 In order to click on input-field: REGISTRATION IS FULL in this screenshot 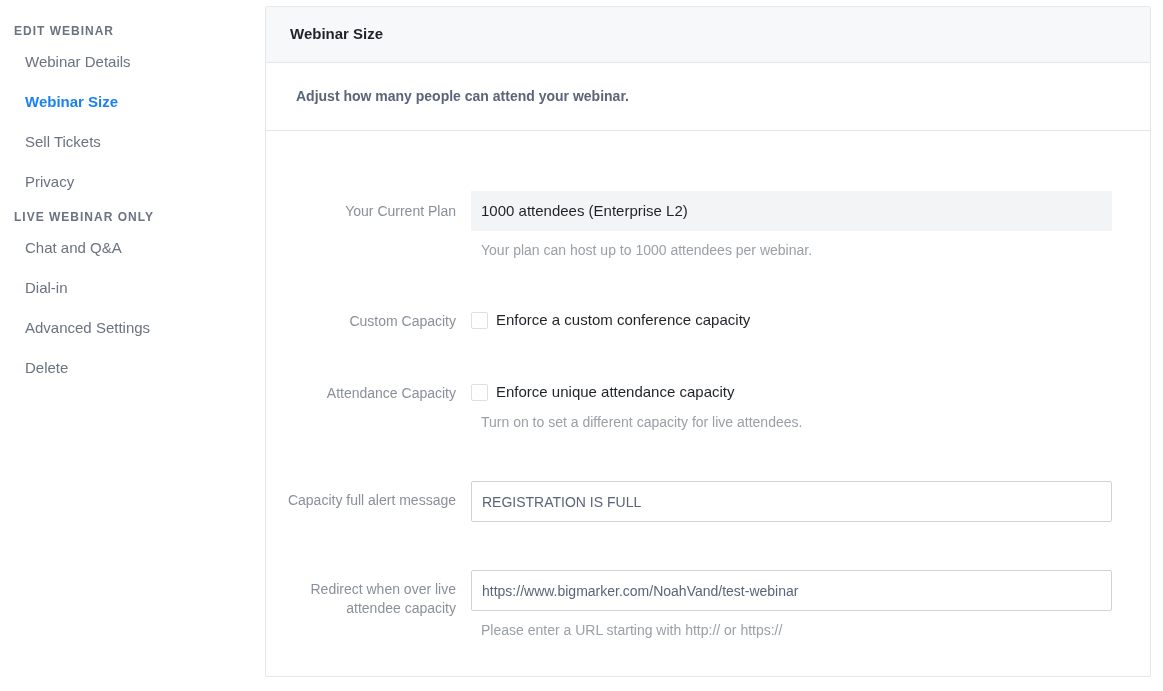, I will do `click(791, 501)`.